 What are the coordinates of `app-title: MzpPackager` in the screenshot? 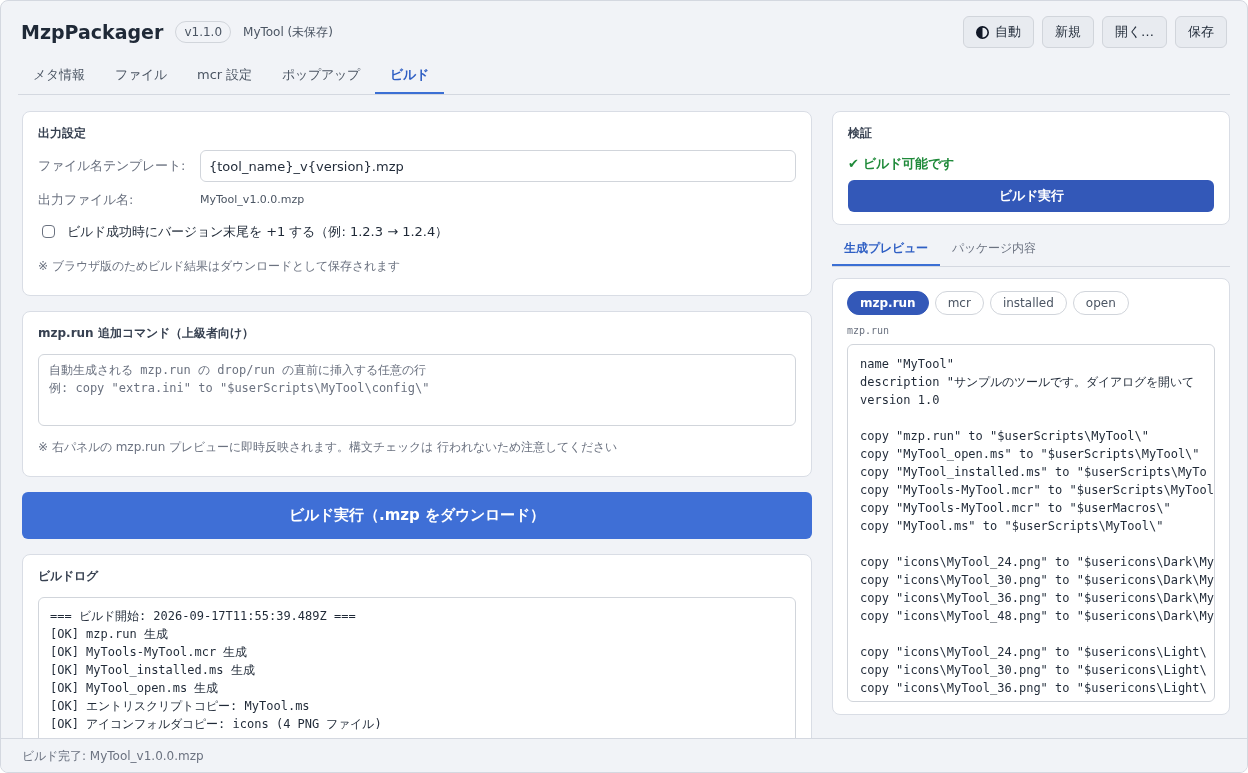 It's located at (92, 32).